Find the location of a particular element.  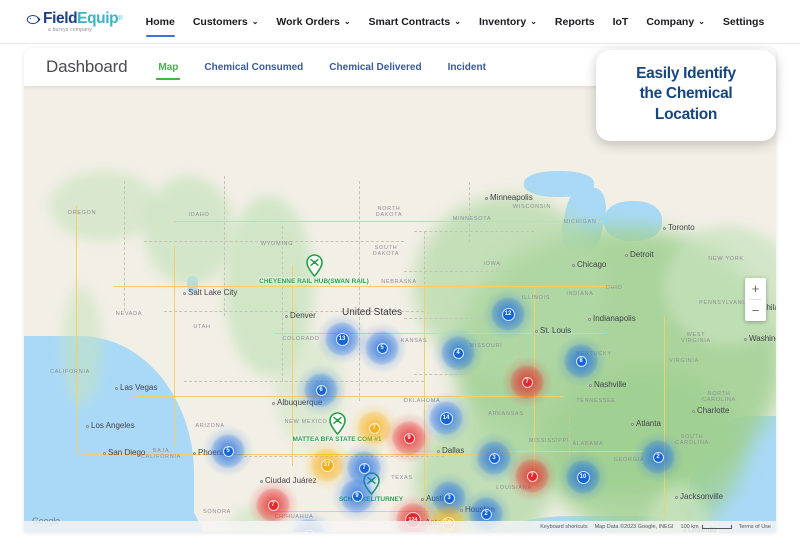

city-label: Chicago is located at coordinates (592, 264).